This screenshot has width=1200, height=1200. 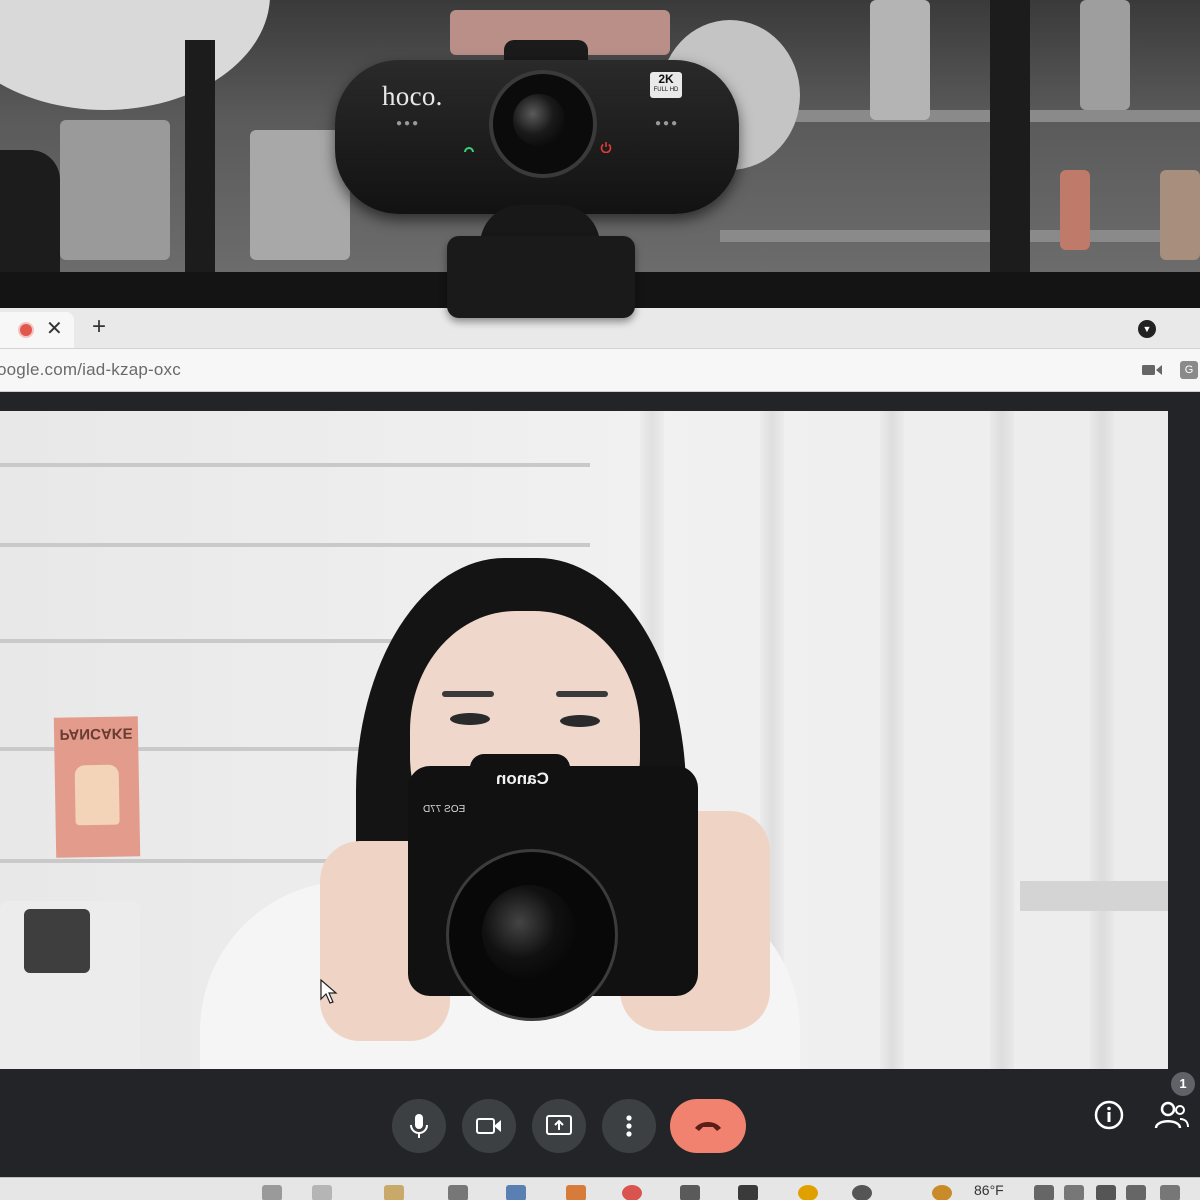 I want to click on more-options-button, so click(x=629, y=1126).